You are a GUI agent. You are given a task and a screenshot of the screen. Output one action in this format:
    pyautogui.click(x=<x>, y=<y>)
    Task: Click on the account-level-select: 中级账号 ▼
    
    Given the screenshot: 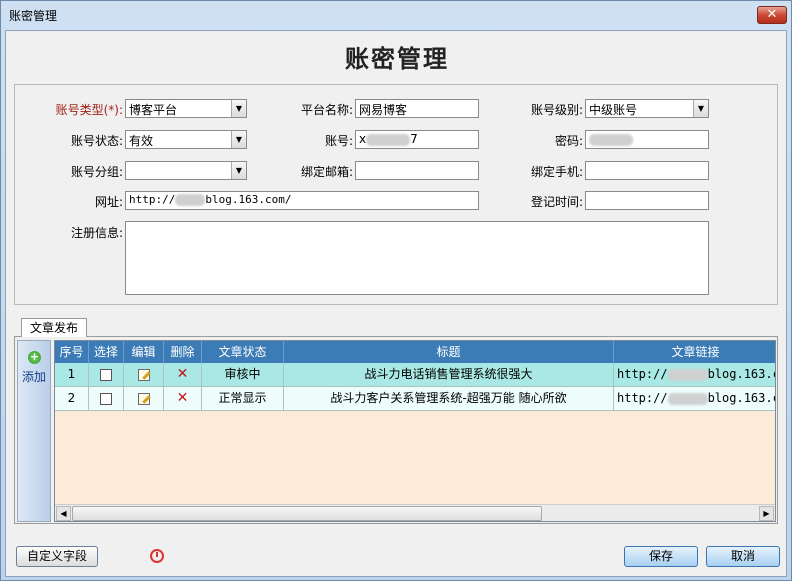 What is the action you would take?
    pyautogui.click(x=647, y=108)
    